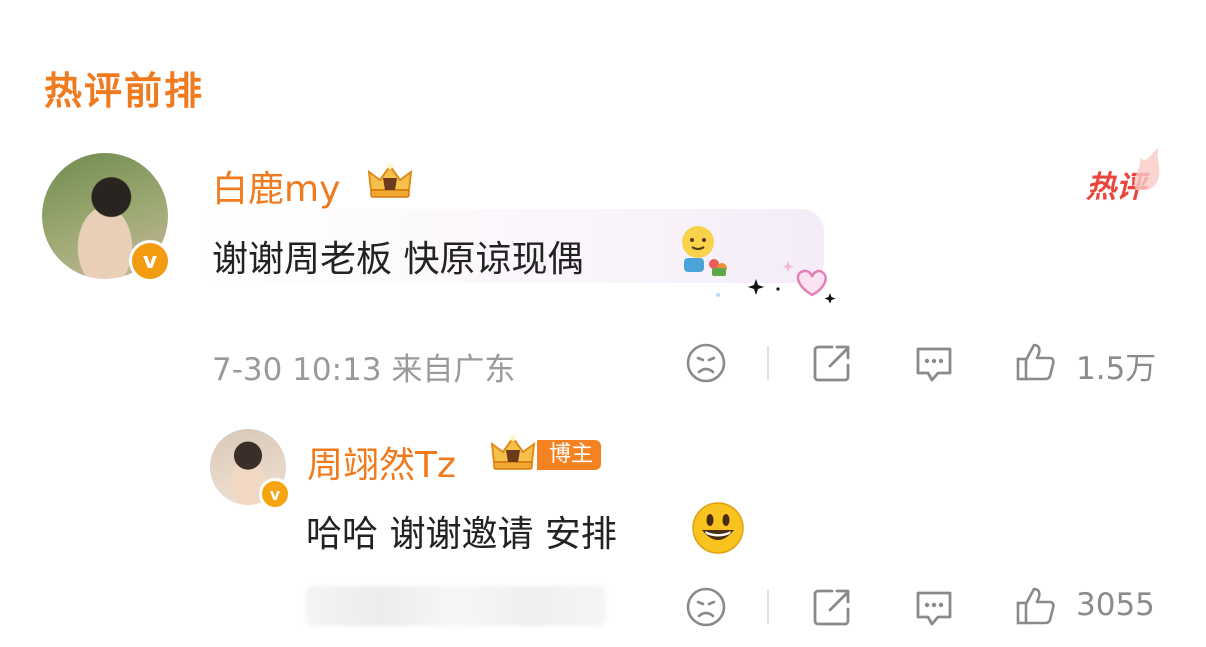  What do you see at coordinates (1147, 169) in the screenshot?
I see `flame-icon` at bounding box center [1147, 169].